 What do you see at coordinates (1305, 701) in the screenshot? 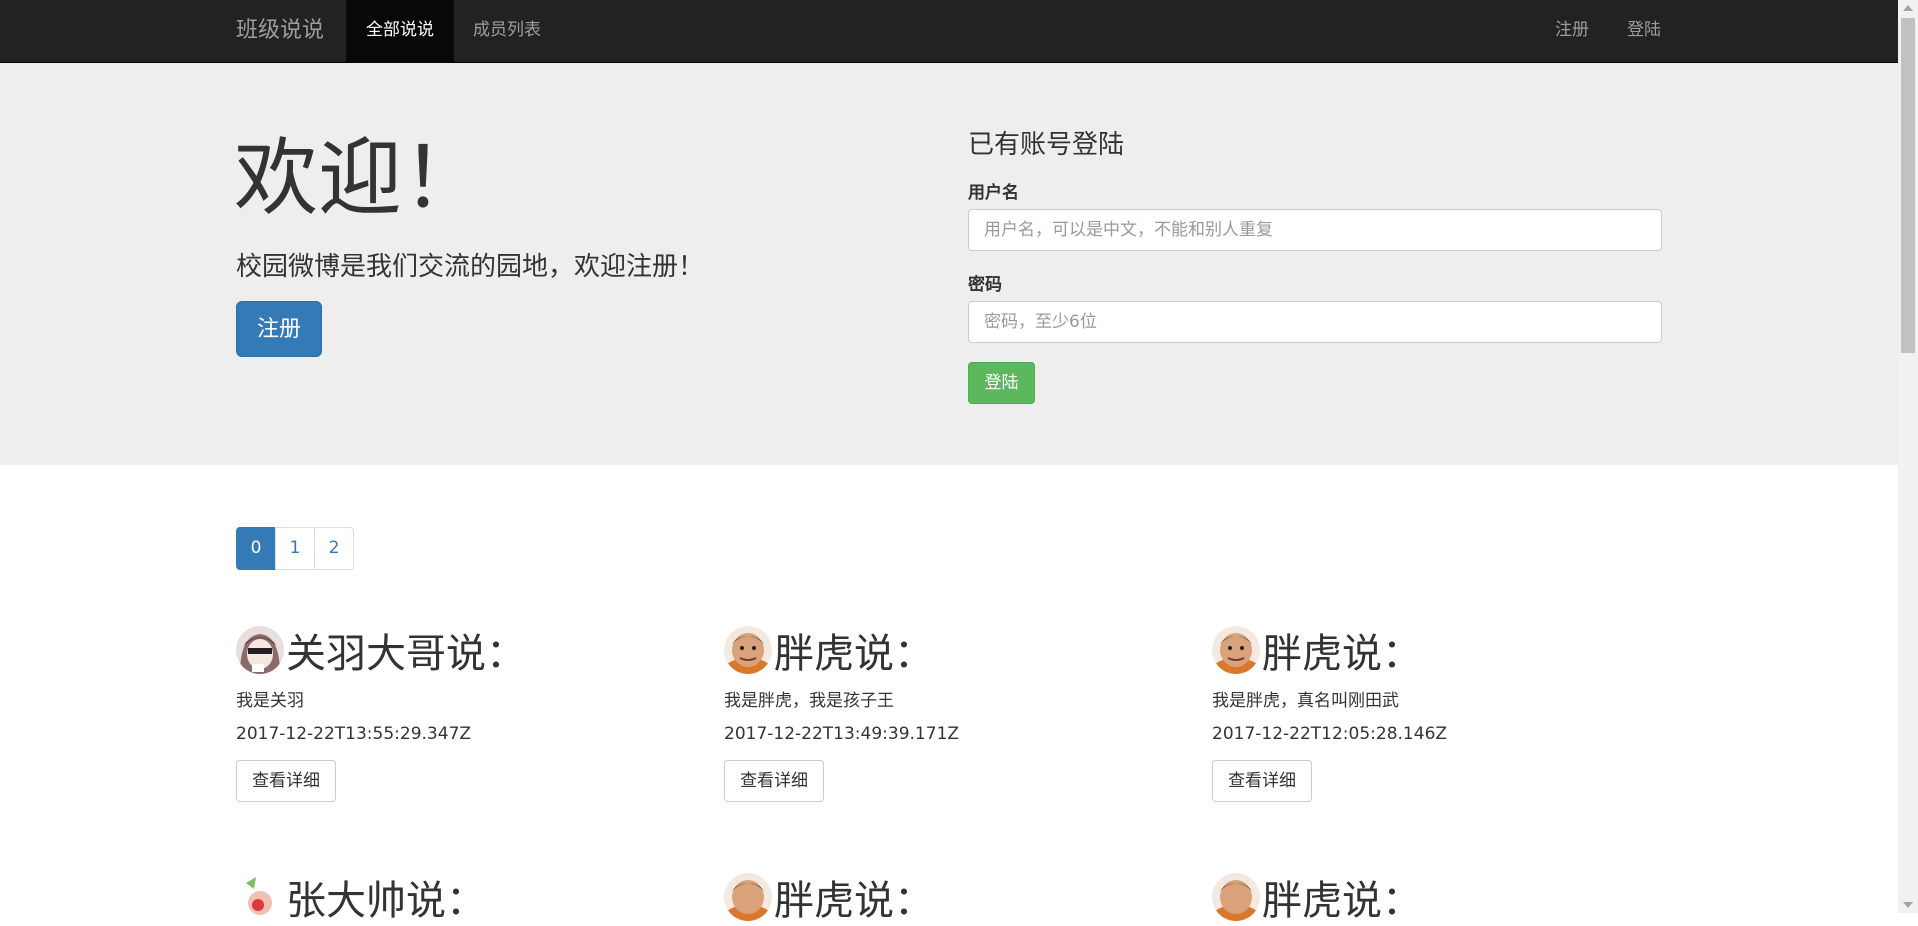
I see `post-content: 我是胖虎，真名叫刚田武` at bounding box center [1305, 701].